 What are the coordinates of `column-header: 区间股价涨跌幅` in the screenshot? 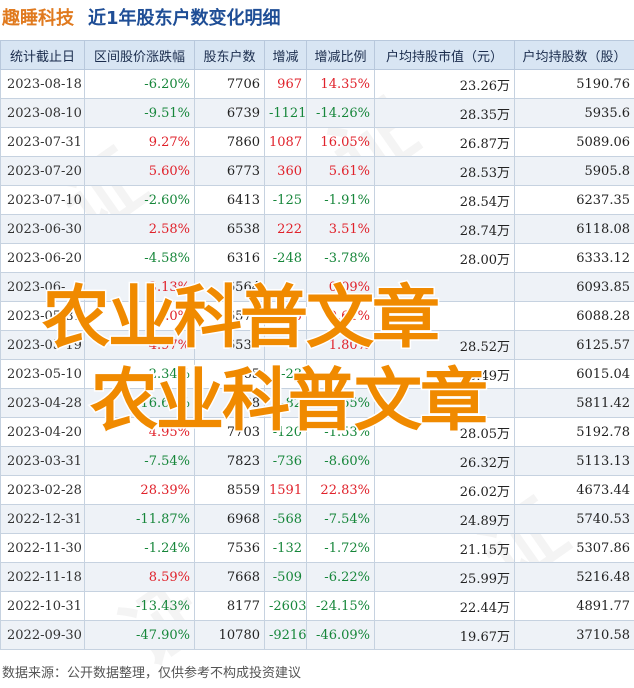 It's located at (140, 55).